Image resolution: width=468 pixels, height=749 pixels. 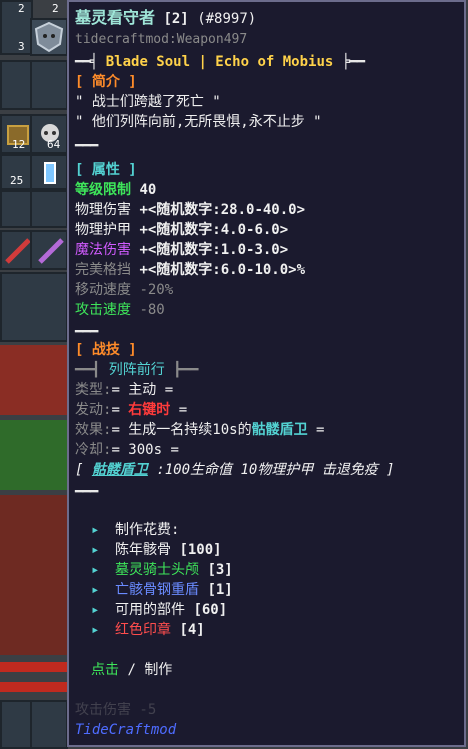 I want to click on material-row: ▸ 红色印章 [4], so click(x=148, y=630).